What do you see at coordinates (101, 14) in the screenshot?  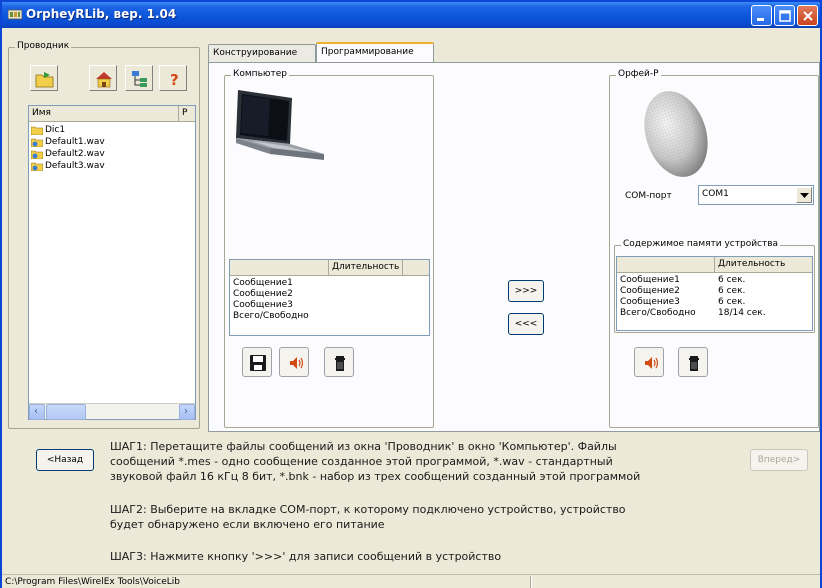 I see `window-title: OrpheyRLib, вер. 1.04` at bounding box center [101, 14].